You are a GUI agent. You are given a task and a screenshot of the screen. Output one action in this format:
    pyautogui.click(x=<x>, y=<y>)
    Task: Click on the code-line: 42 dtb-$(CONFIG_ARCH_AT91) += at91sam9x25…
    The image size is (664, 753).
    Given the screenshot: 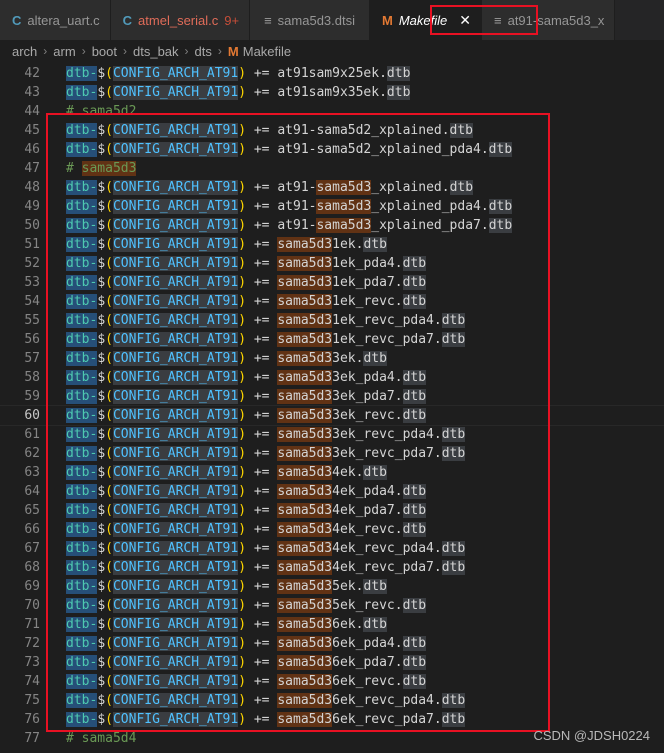 What is the action you would take?
    pyautogui.click(x=332, y=73)
    